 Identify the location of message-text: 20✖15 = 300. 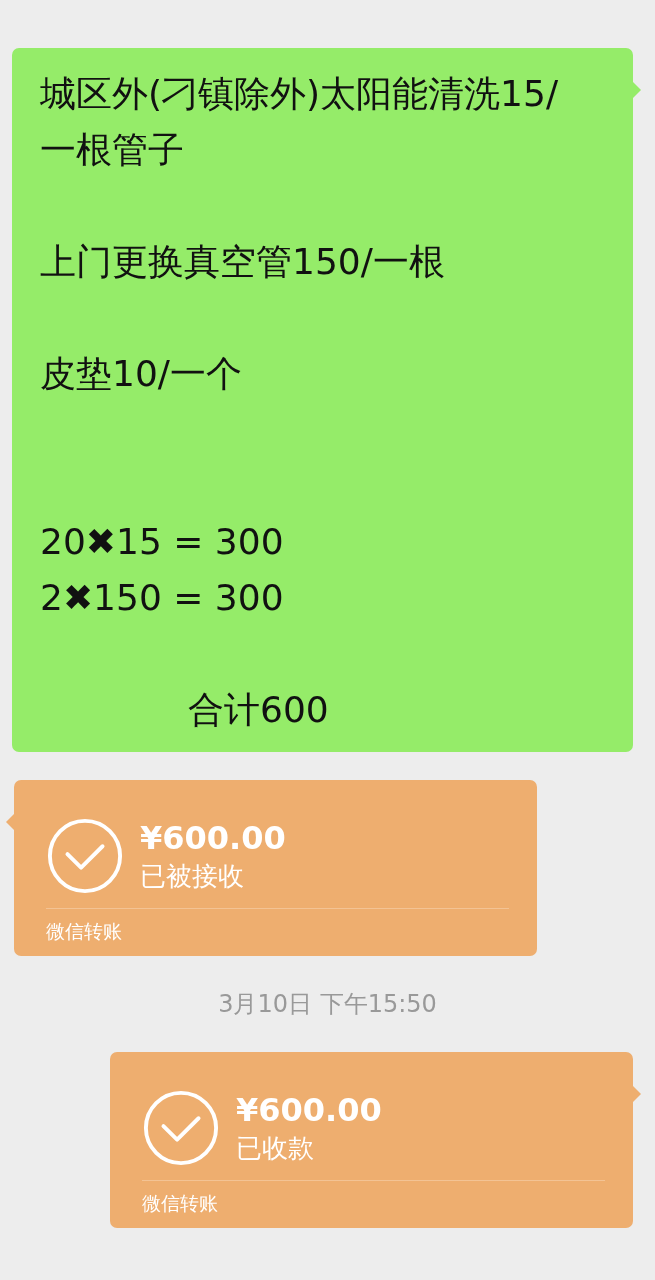
(162, 542).